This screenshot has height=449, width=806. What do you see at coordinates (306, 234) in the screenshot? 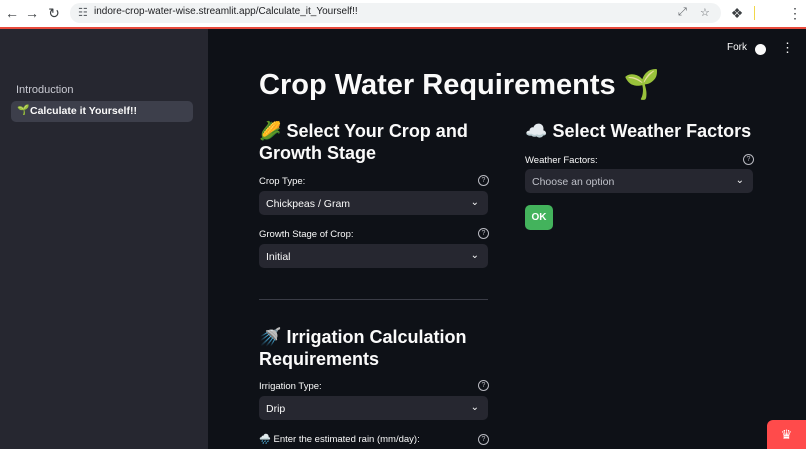
I see `growth-stage-label: Growth Stage of Crop:` at bounding box center [306, 234].